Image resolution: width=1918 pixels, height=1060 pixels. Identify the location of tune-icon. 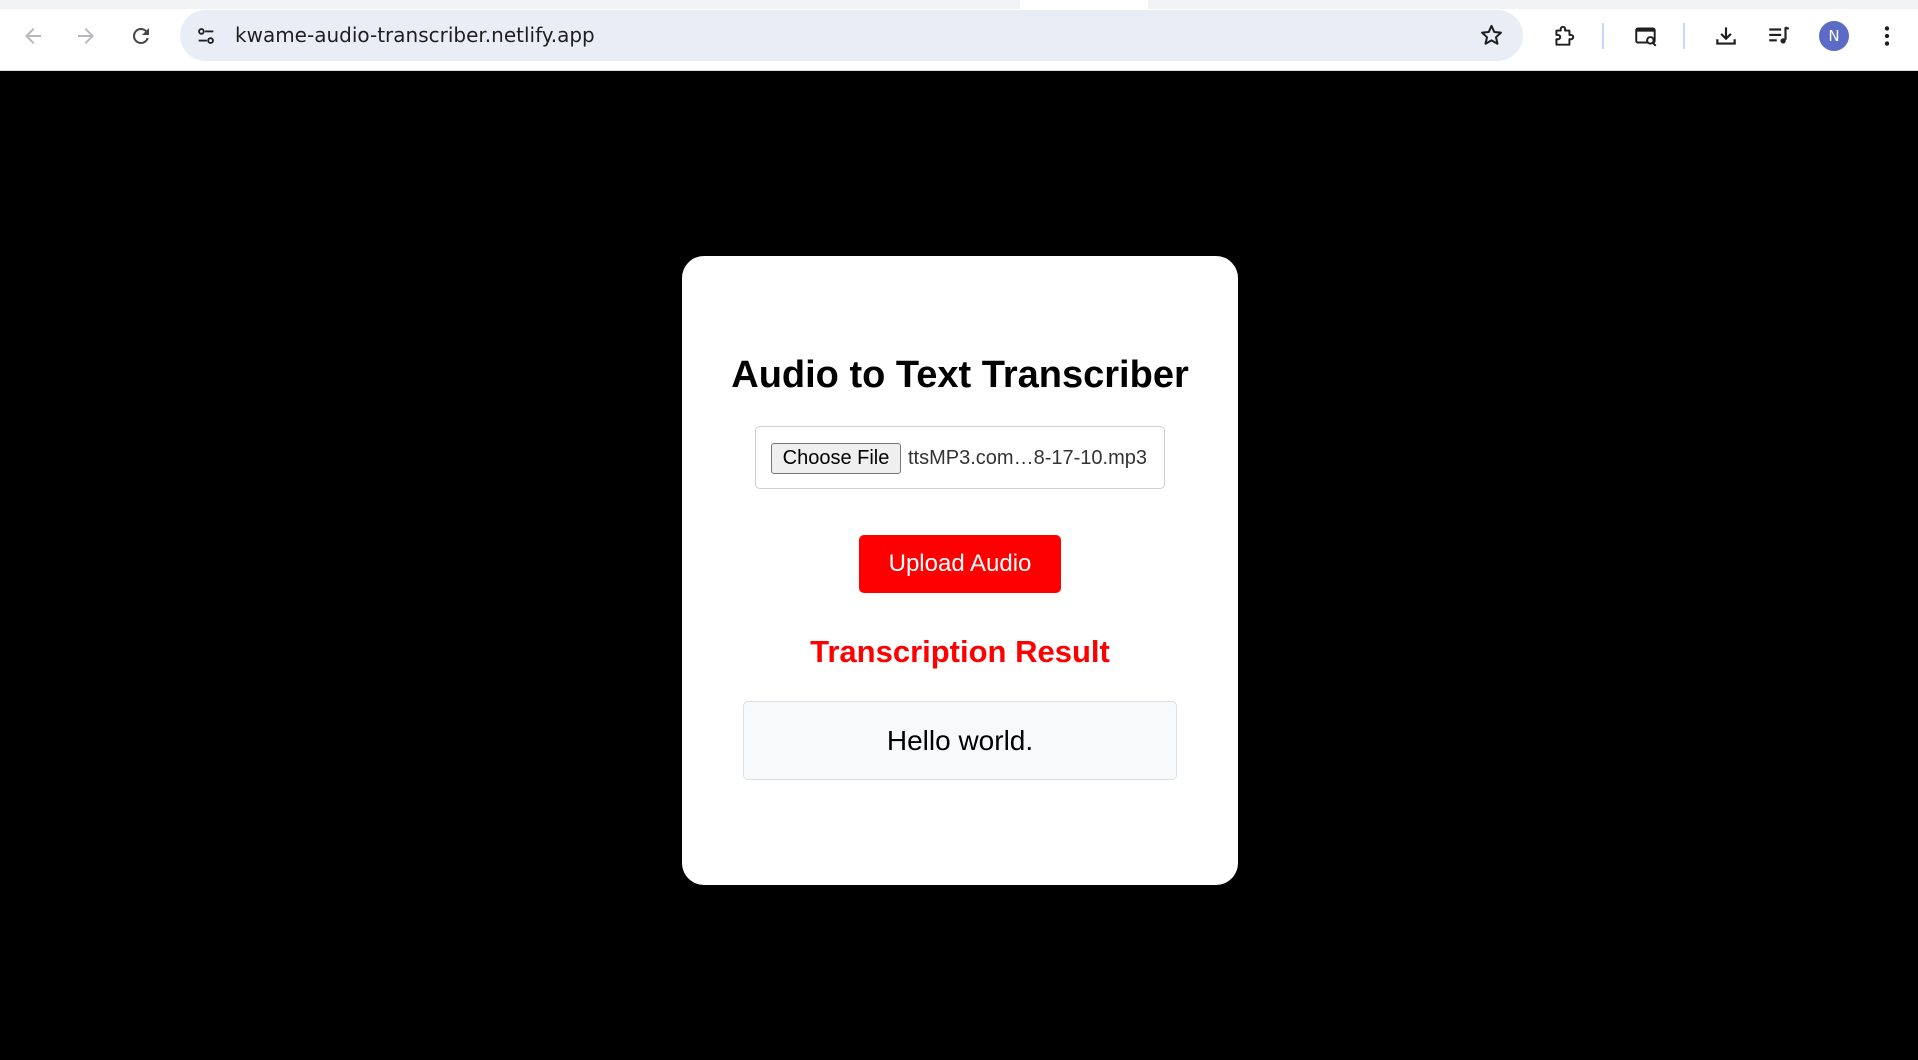
(206, 36).